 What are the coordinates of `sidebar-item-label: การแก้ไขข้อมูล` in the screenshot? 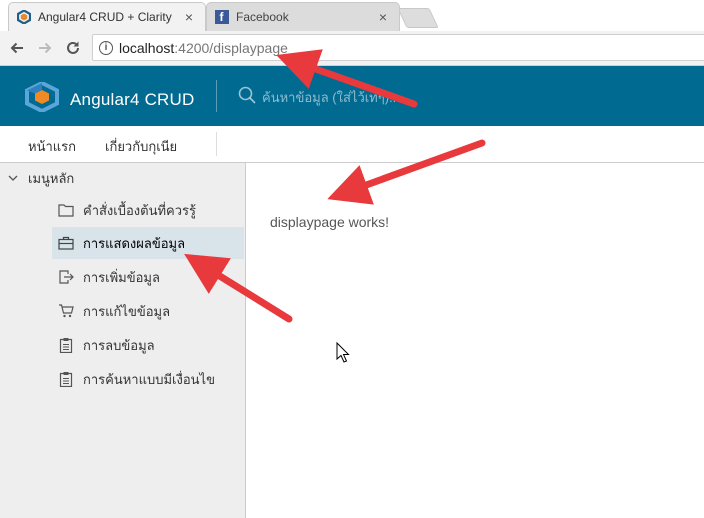 It's located at (127, 311).